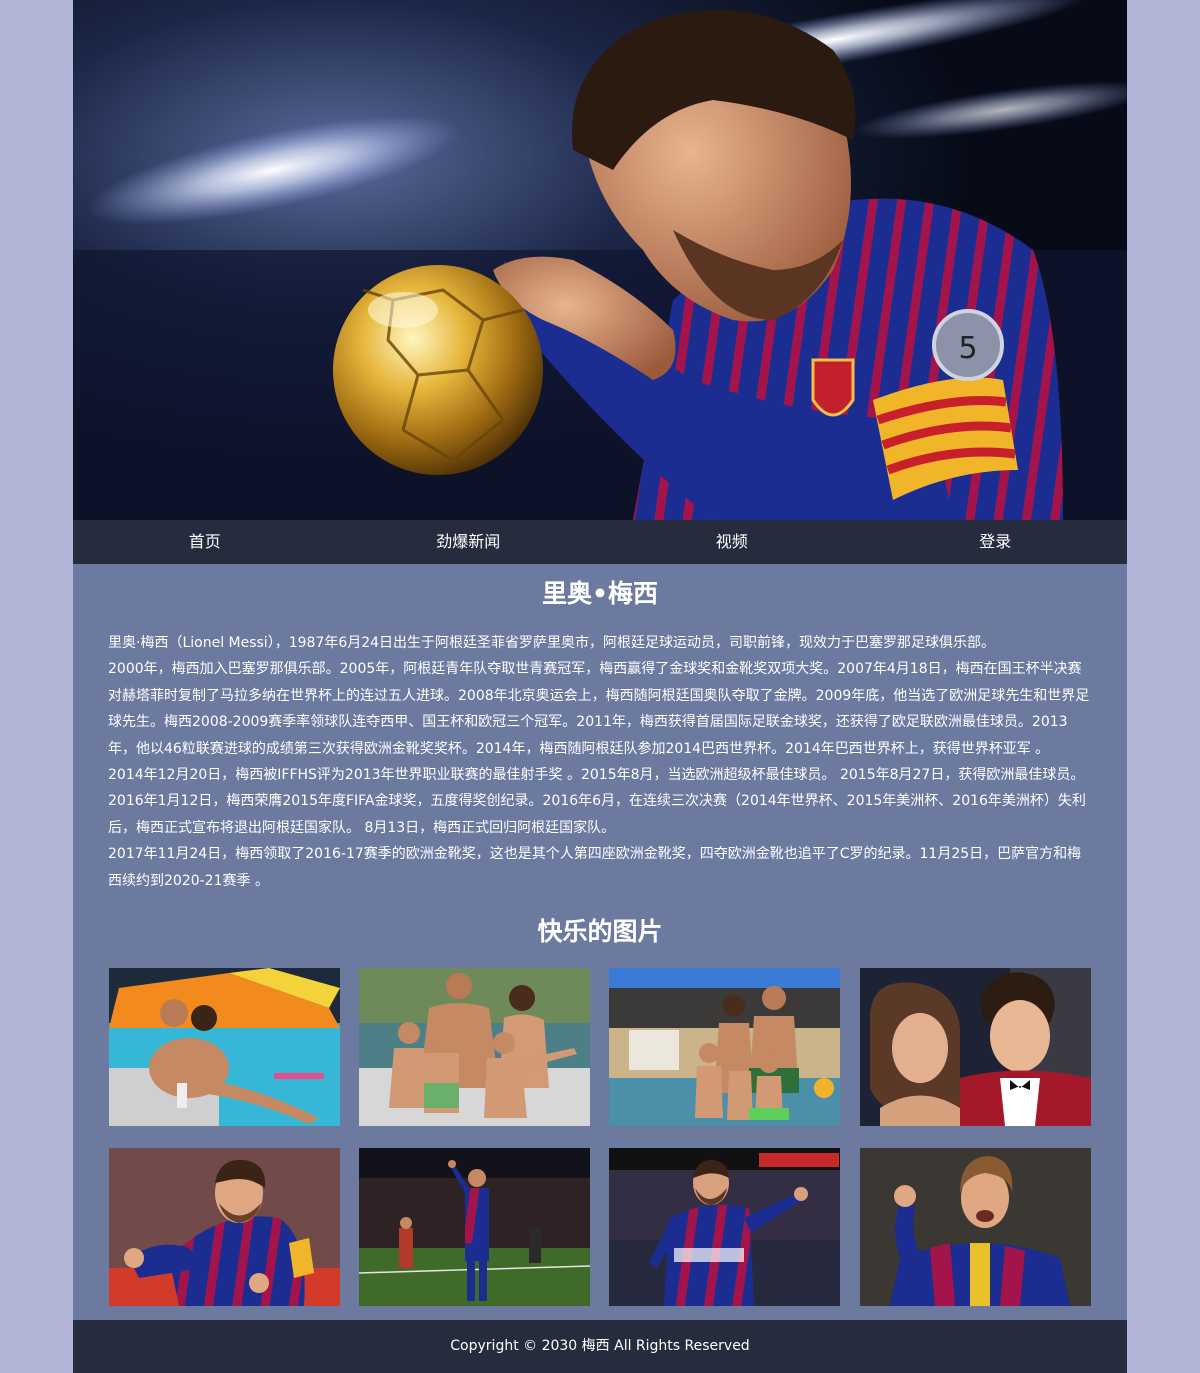 The width and height of the screenshot is (1200, 1373). I want to click on gallery-photo-family-house, so click(724, 1047).